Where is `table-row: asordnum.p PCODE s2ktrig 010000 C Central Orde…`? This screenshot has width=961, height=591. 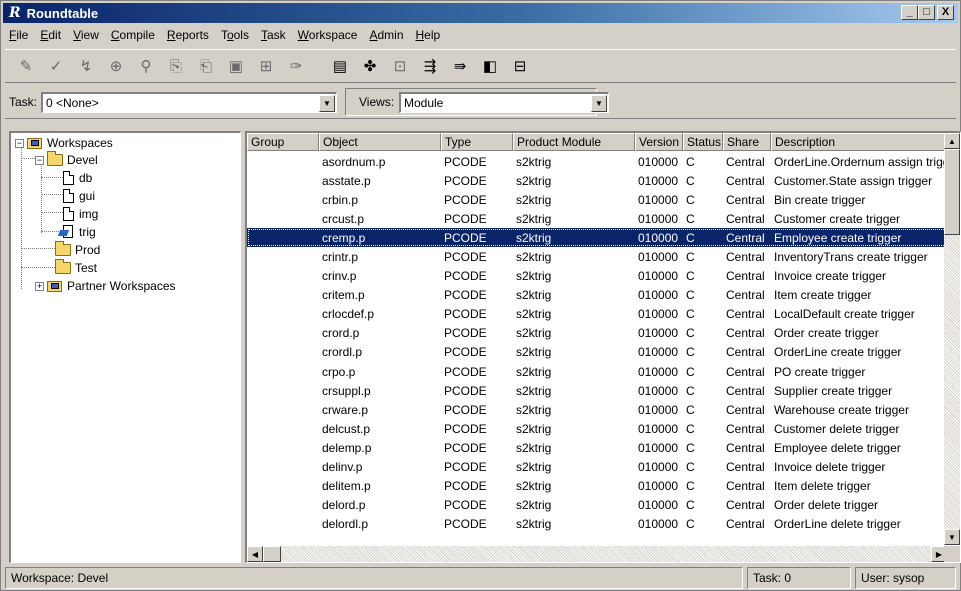 table-row: asordnum.p PCODE s2ktrig 010000 C Central Orde… is located at coordinates (597, 161).